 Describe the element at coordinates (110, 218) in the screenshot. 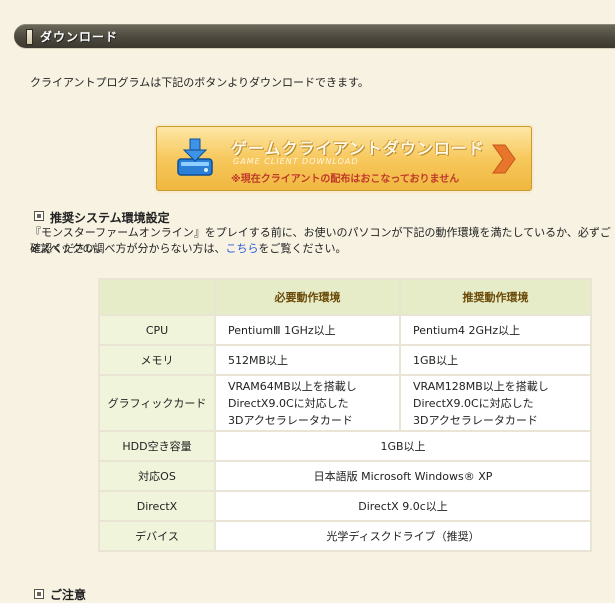

I see `system-requirements-title: 推奨システム環境設定` at that location.